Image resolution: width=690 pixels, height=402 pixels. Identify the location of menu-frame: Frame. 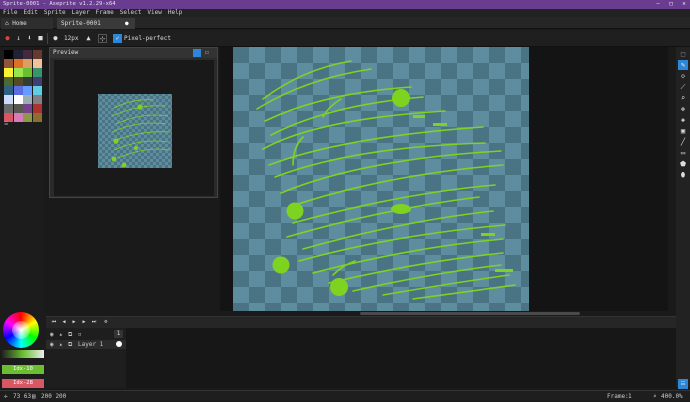
(105, 13).